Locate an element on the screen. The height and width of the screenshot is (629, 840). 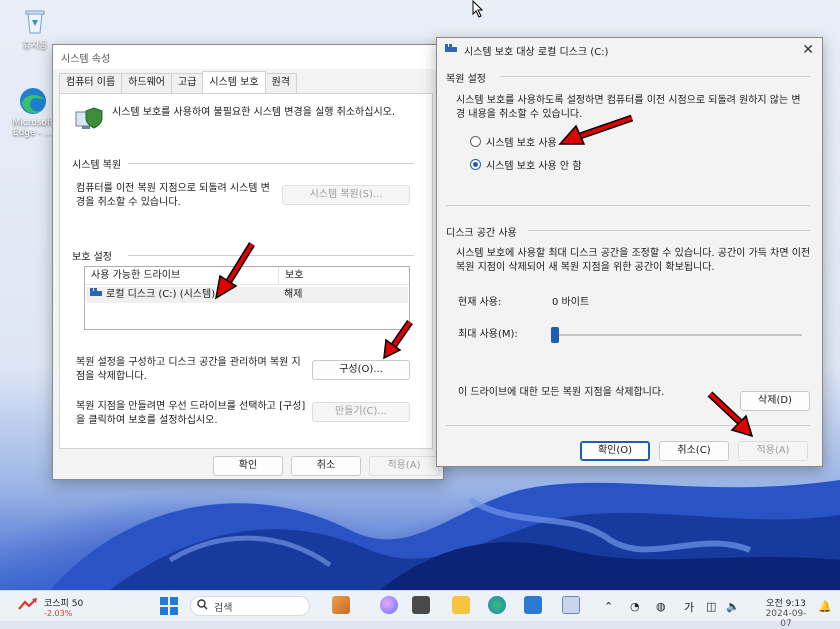
stock-trend-icon is located at coordinates (27, 604).